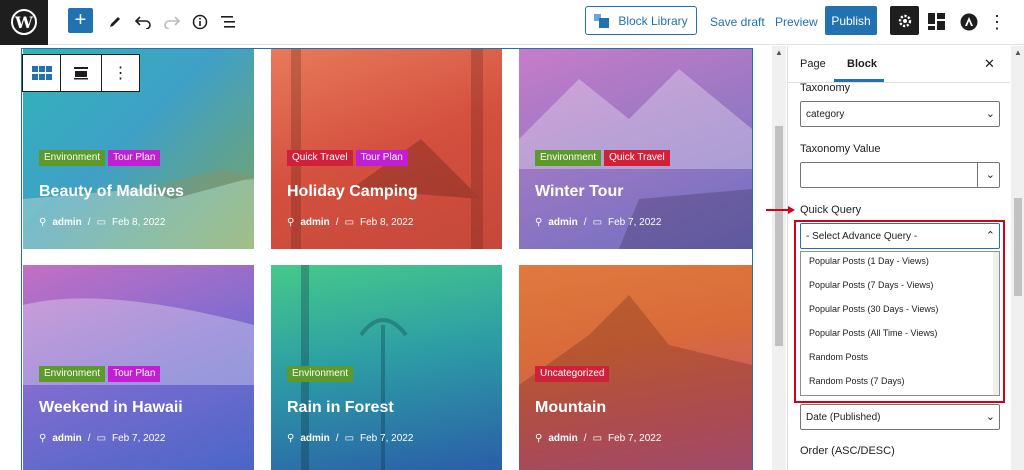  I want to click on block-options-icon: ⋮, so click(120, 73).